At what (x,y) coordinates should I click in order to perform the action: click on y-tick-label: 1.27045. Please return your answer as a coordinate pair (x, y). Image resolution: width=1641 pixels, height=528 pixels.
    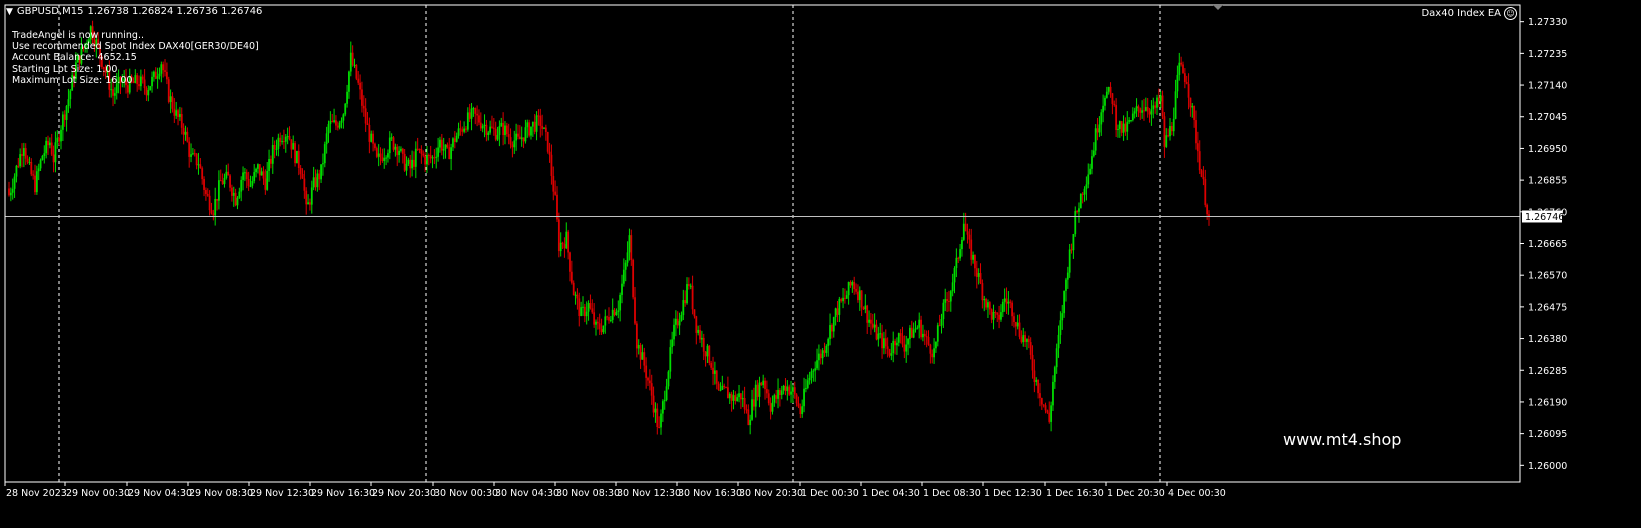
    Looking at the image, I should click on (1547, 117).